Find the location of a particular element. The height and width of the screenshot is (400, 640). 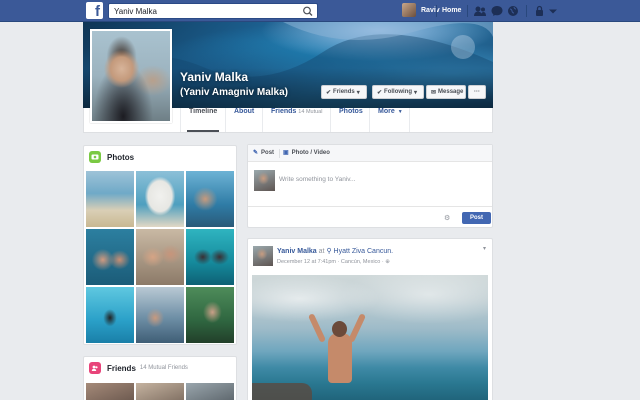

following-button: ✔ Following ▾ is located at coordinates (398, 92).